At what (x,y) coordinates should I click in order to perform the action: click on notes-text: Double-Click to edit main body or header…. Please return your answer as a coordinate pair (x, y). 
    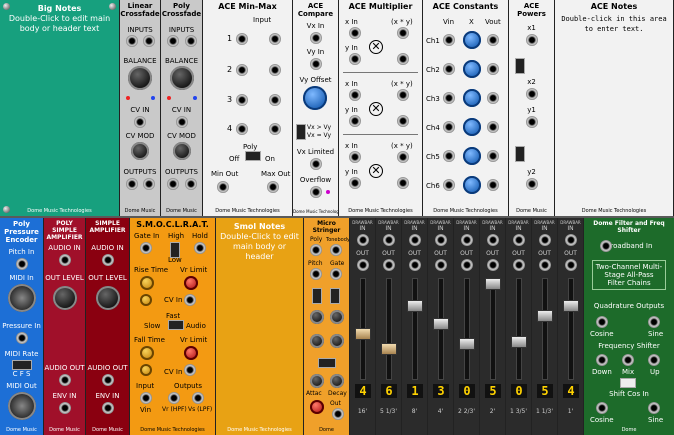
    Looking at the image, I should click on (59, 24).